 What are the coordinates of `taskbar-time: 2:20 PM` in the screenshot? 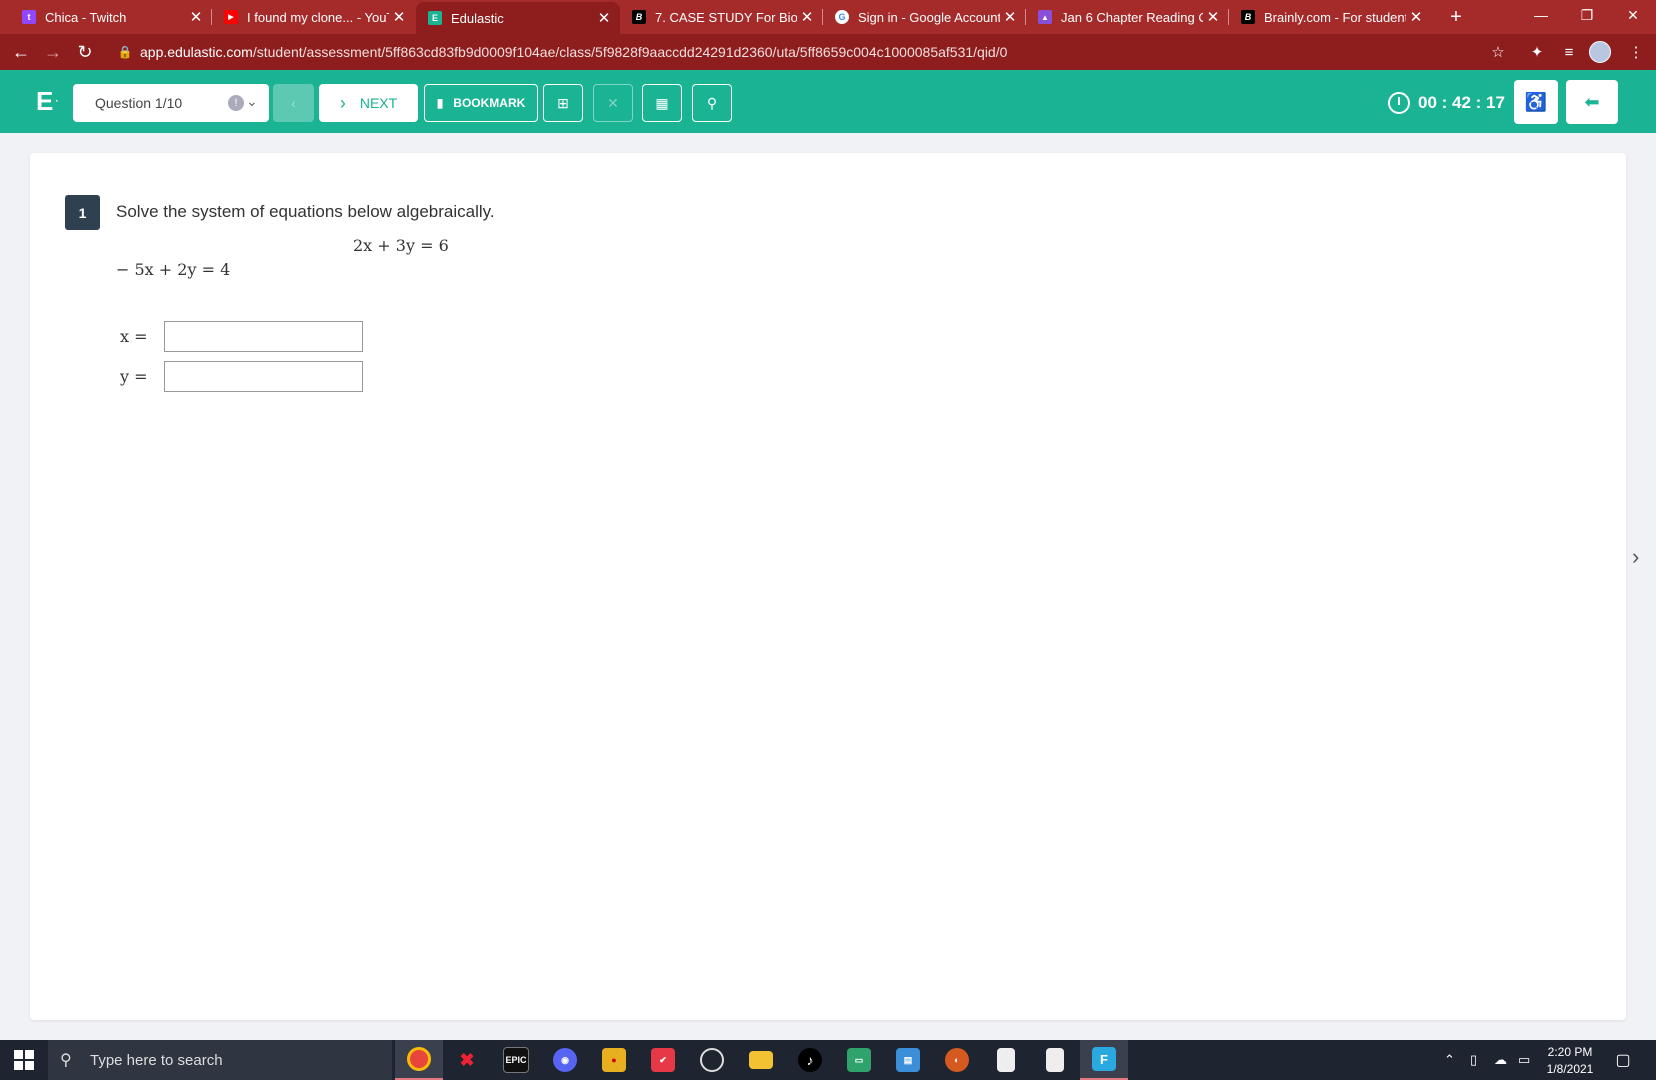 It's located at (1570, 1052).